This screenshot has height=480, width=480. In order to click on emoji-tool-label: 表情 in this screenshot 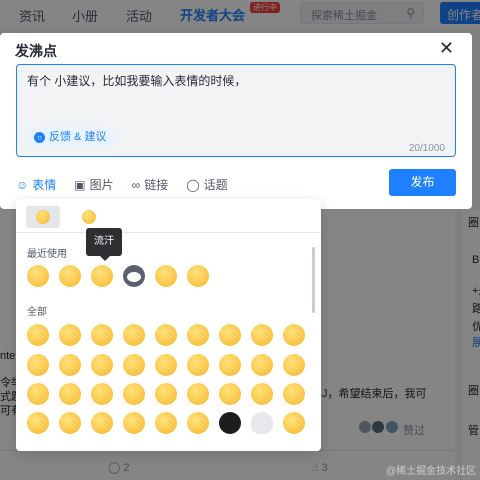, I will do `click(44, 185)`.